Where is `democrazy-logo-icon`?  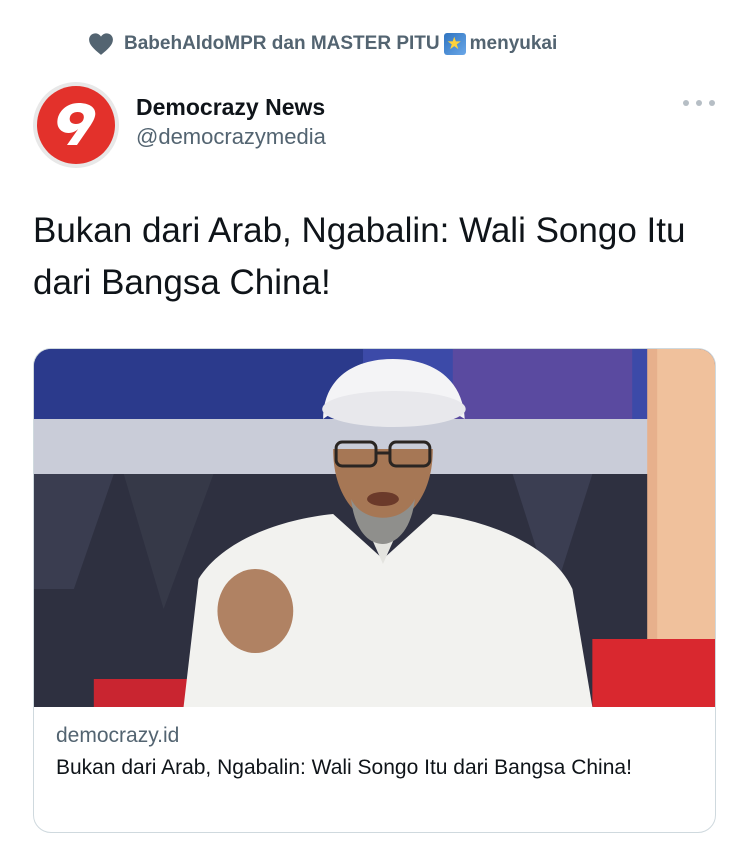
democrazy-logo-icon is located at coordinates (76, 124).